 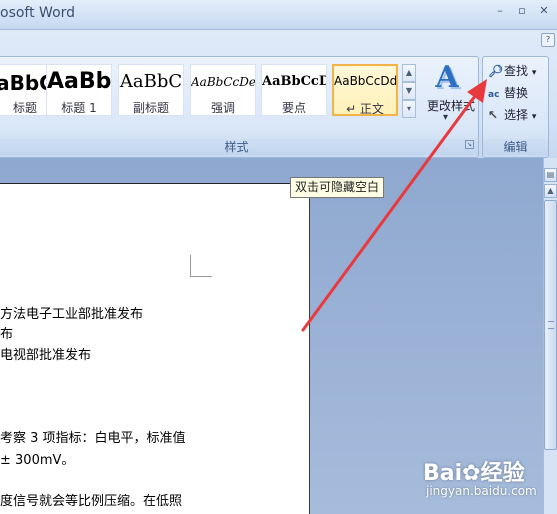 I want to click on change-styles-label: 更改样式, so click(x=450, y=106).